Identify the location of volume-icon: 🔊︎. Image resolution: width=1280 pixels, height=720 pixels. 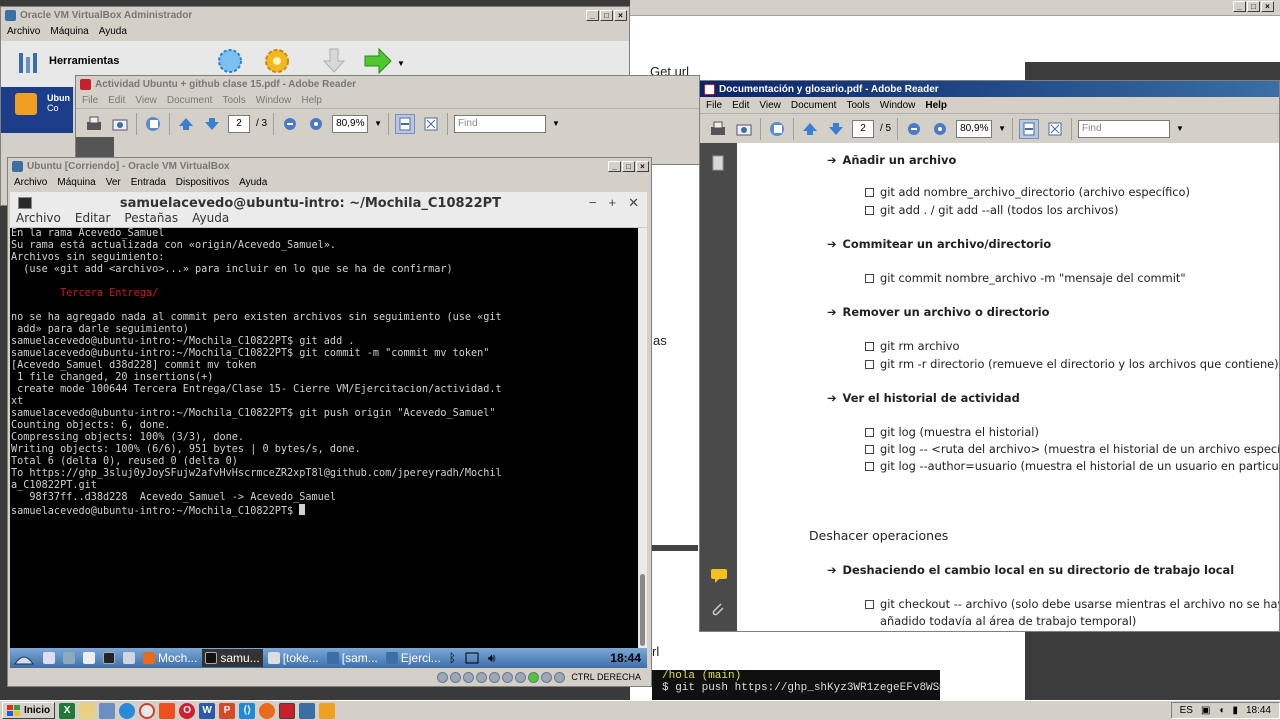
(492, 658).